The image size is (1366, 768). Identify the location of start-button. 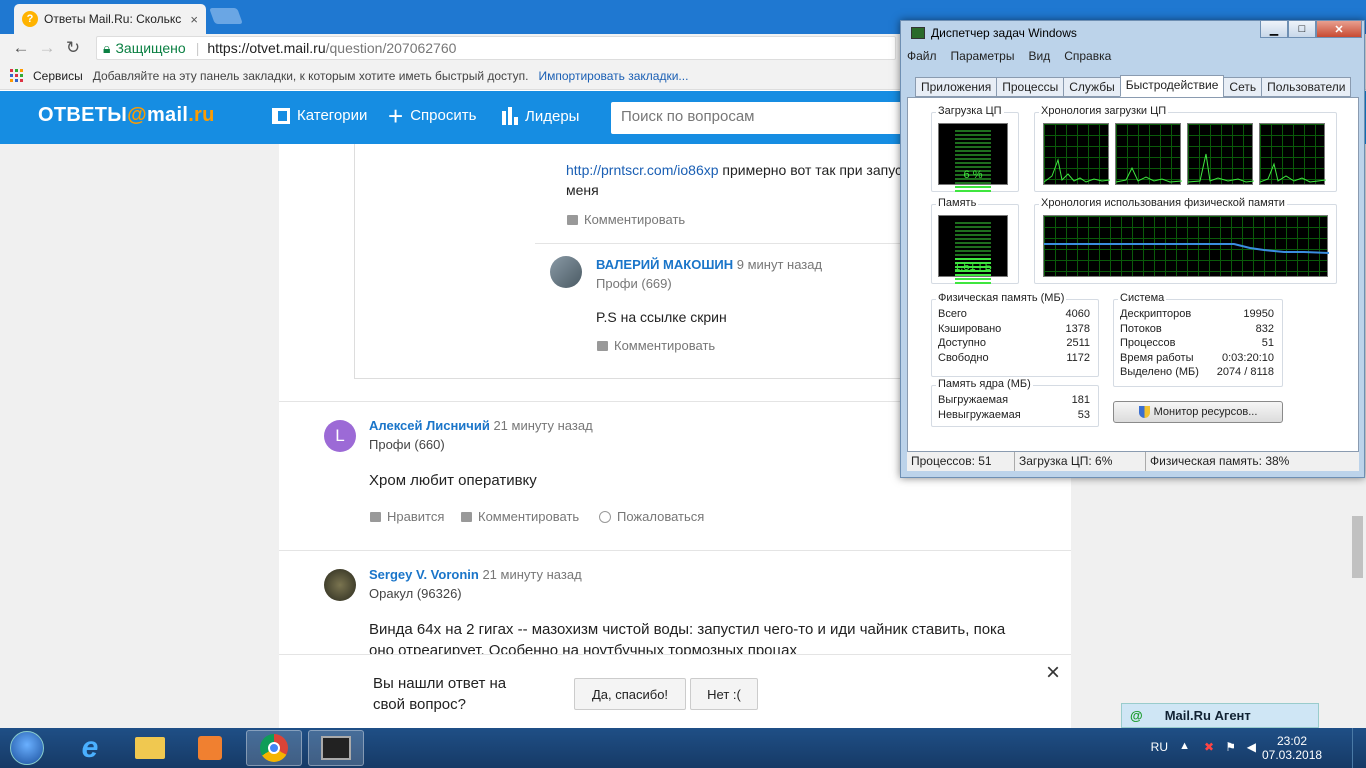
(27, 748).